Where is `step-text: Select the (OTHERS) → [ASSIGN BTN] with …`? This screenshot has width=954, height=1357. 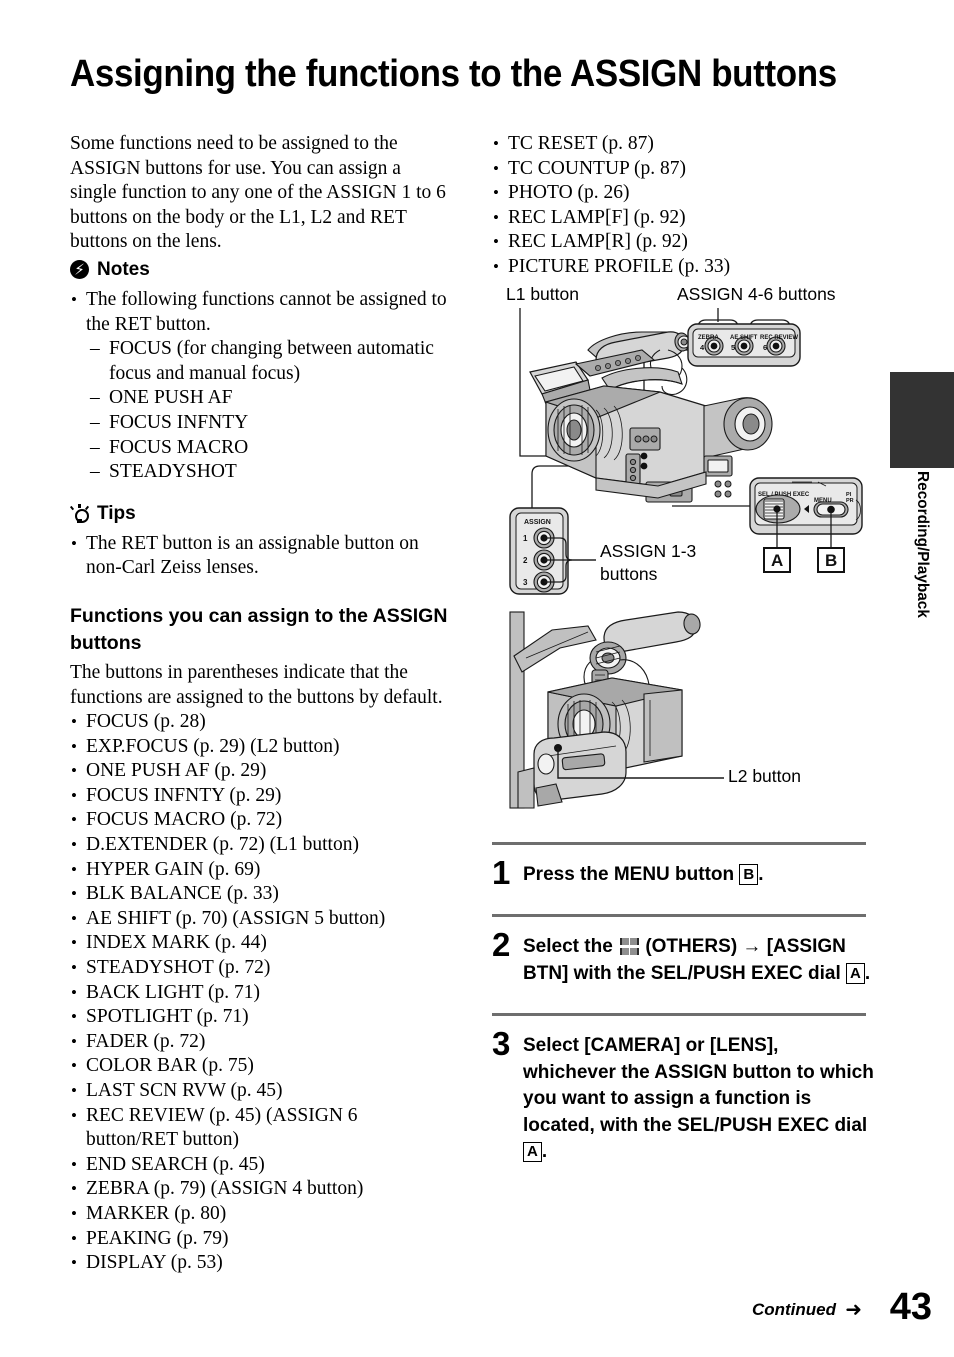 step-text: Select the (OTHERS) → [ASSIGN BTN] with … is located at coordinates (697, 960).